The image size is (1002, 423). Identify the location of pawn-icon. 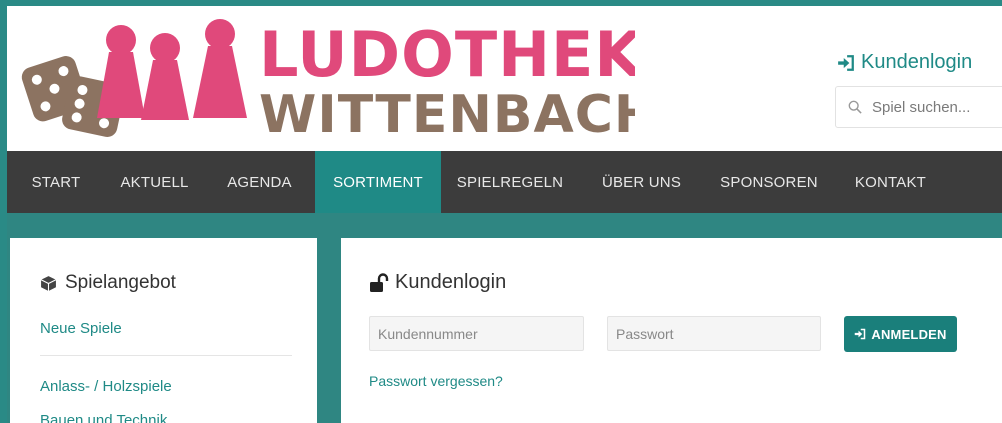
(172, 69).